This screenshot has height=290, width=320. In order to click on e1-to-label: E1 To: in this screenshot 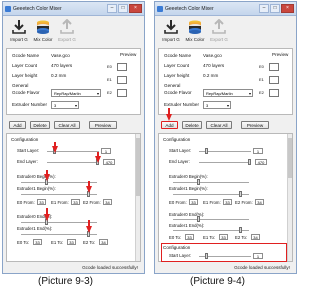, I will do `click(57, 242)`.